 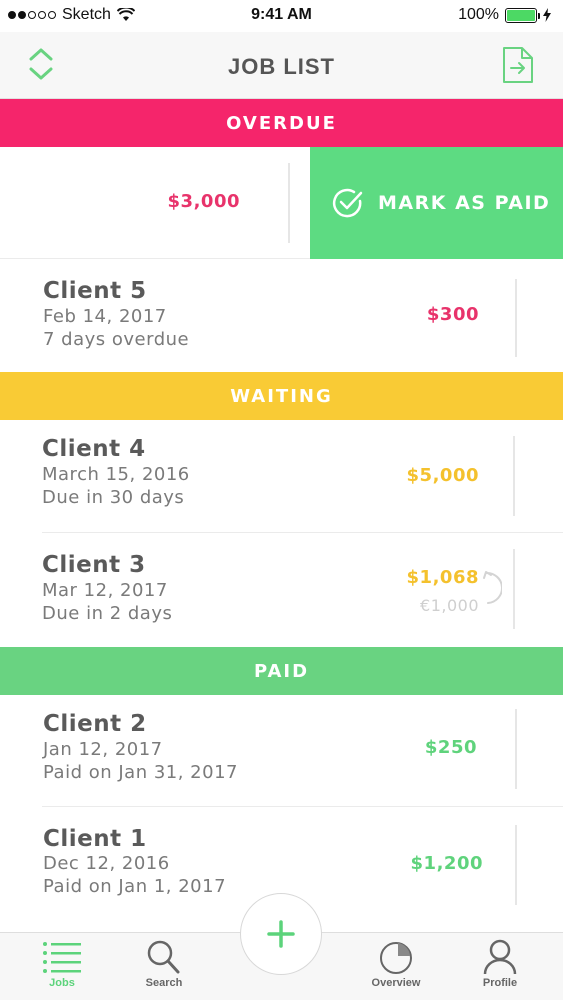 I want to click on status-bar: Sketch 9:41 AM 100%, so click(x=281, y=16).